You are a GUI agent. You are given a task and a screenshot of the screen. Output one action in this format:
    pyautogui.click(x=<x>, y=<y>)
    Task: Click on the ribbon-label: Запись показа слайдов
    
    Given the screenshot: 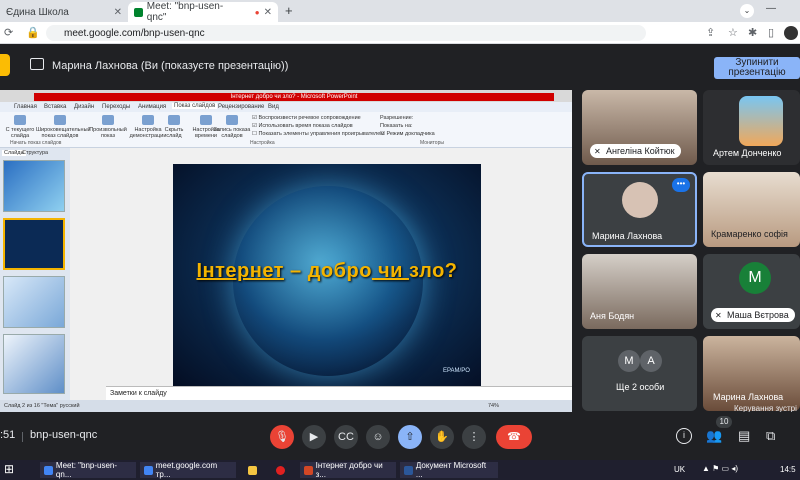 What is the action you would take?
    pyautogui.click(x=232, y=133)
    